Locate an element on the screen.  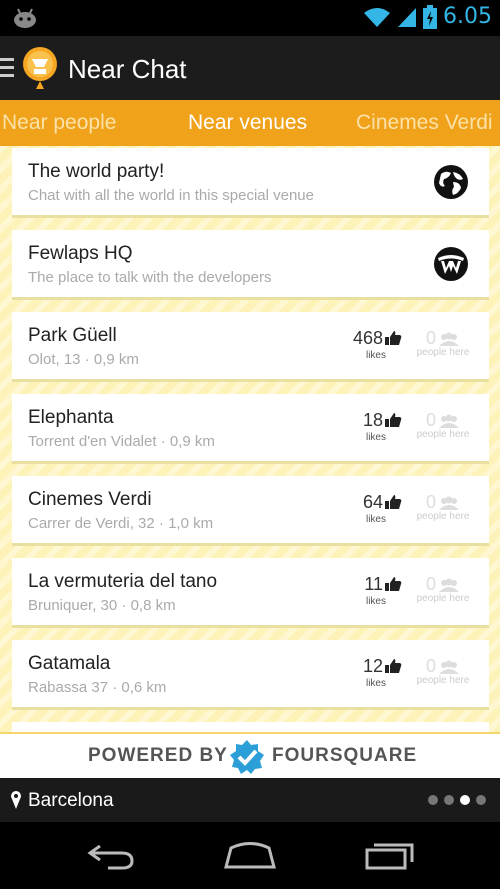
venue-name: La vermuteria del tano is located at coordinates (123, 581).